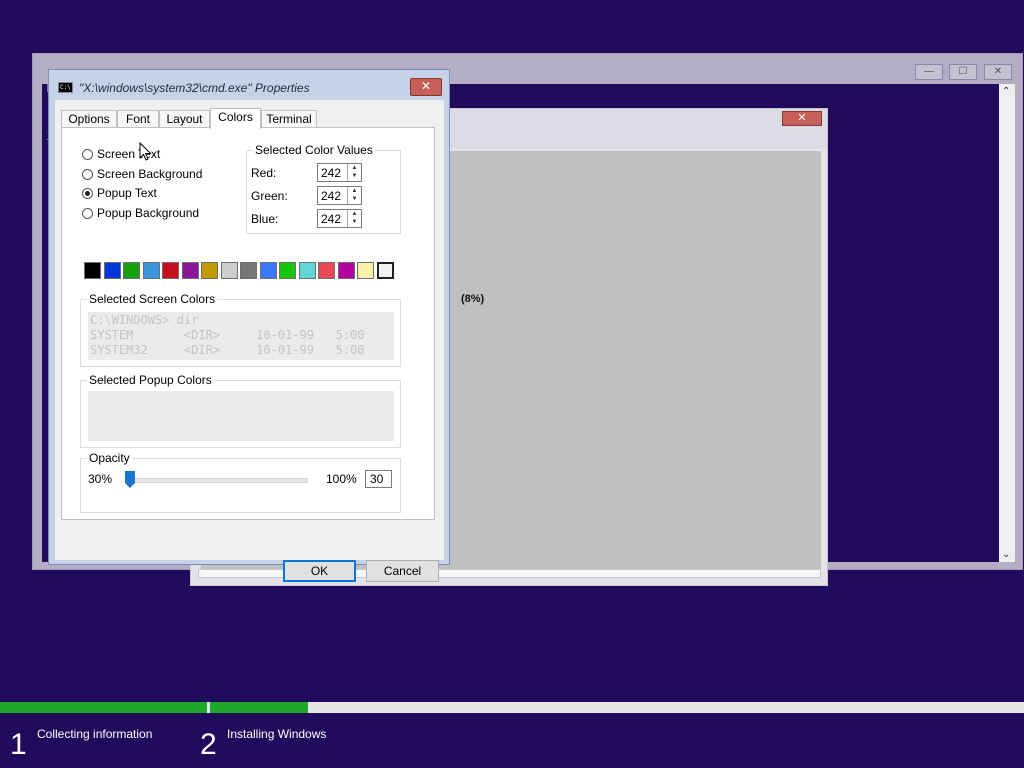  What do you see at coordinates (89, 119) in the screenshot?
I see `tab-options: Options` at bounding box center [89, 119].